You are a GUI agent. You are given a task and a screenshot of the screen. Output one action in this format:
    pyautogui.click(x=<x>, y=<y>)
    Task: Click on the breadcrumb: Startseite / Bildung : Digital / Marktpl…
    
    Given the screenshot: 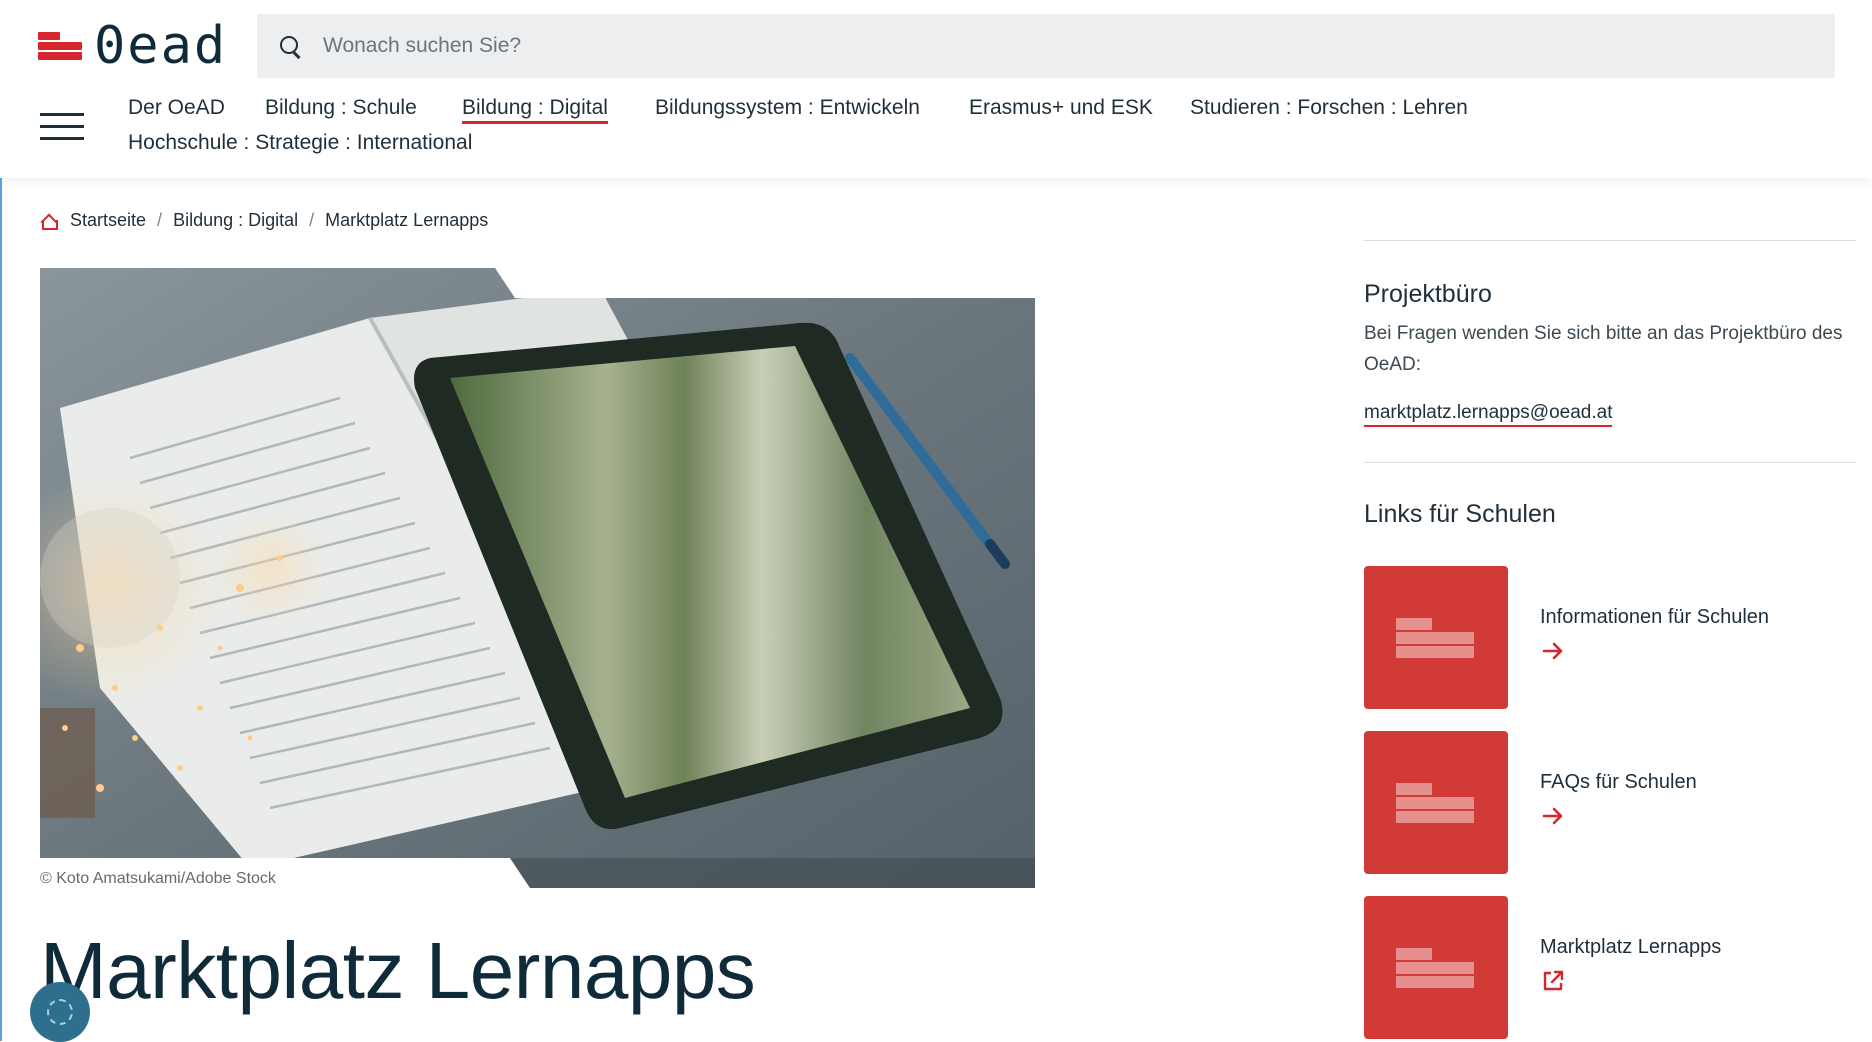 What is the action you would take?
    pyautogui.click(x=264, y=220)
    